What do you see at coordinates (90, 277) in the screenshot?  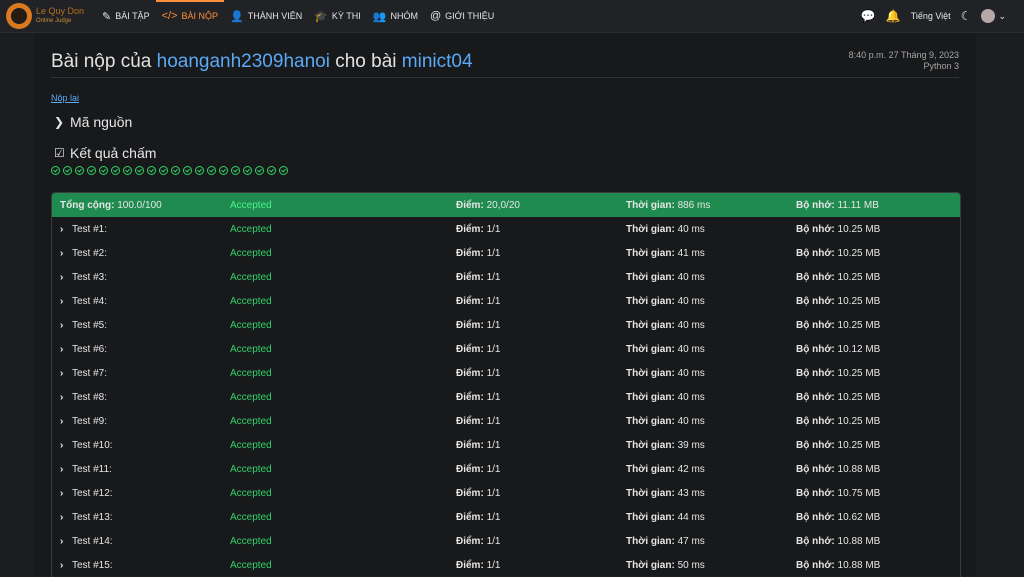 I see `test-name: Test #3:` at bounding box center [90, 277].